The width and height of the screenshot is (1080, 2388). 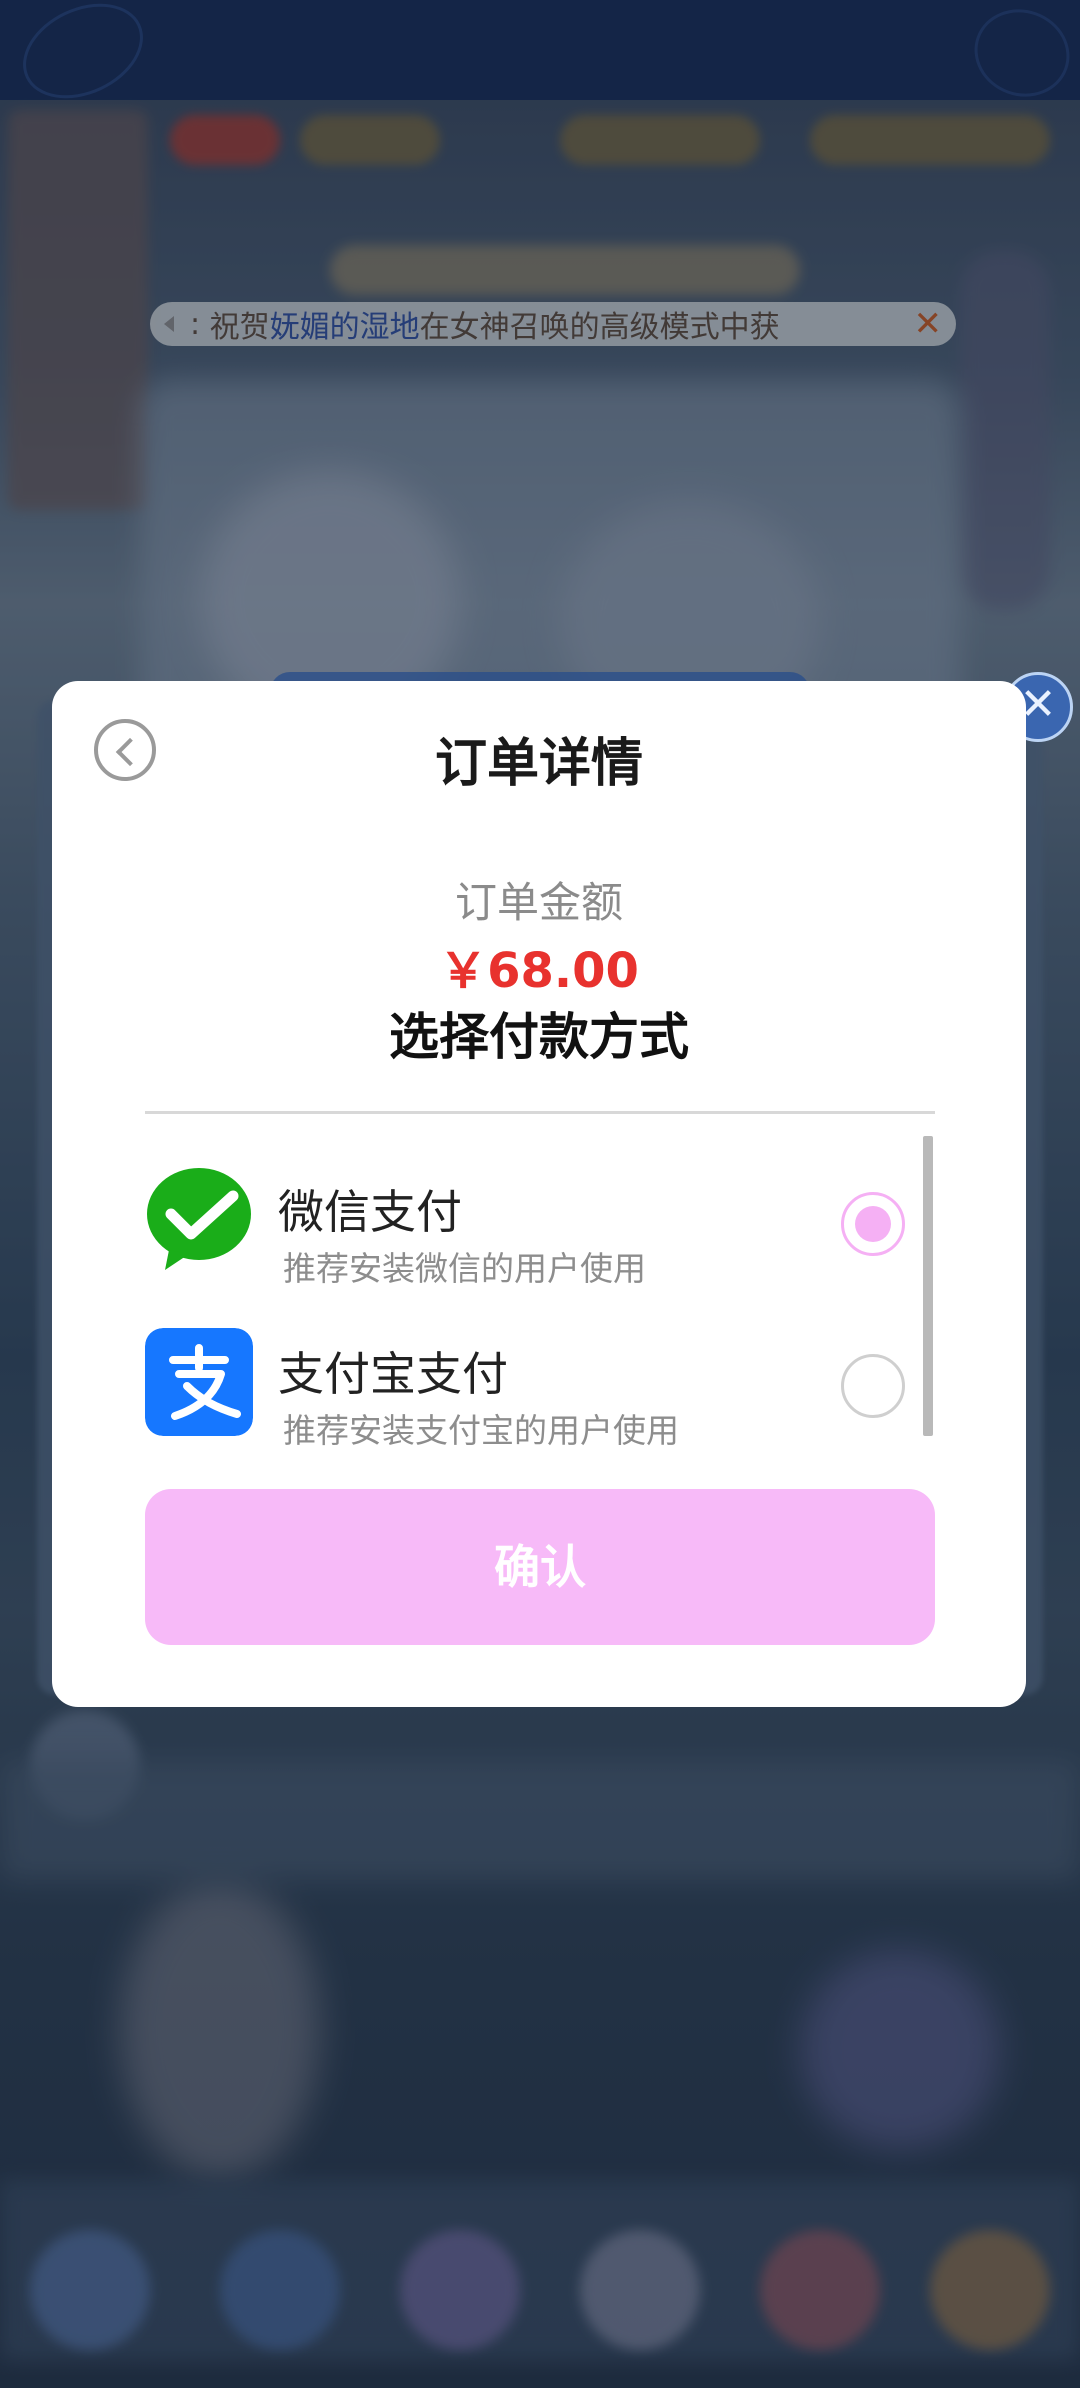 I want to click on modal-title: 订单详情, so click(x=538, y=764).